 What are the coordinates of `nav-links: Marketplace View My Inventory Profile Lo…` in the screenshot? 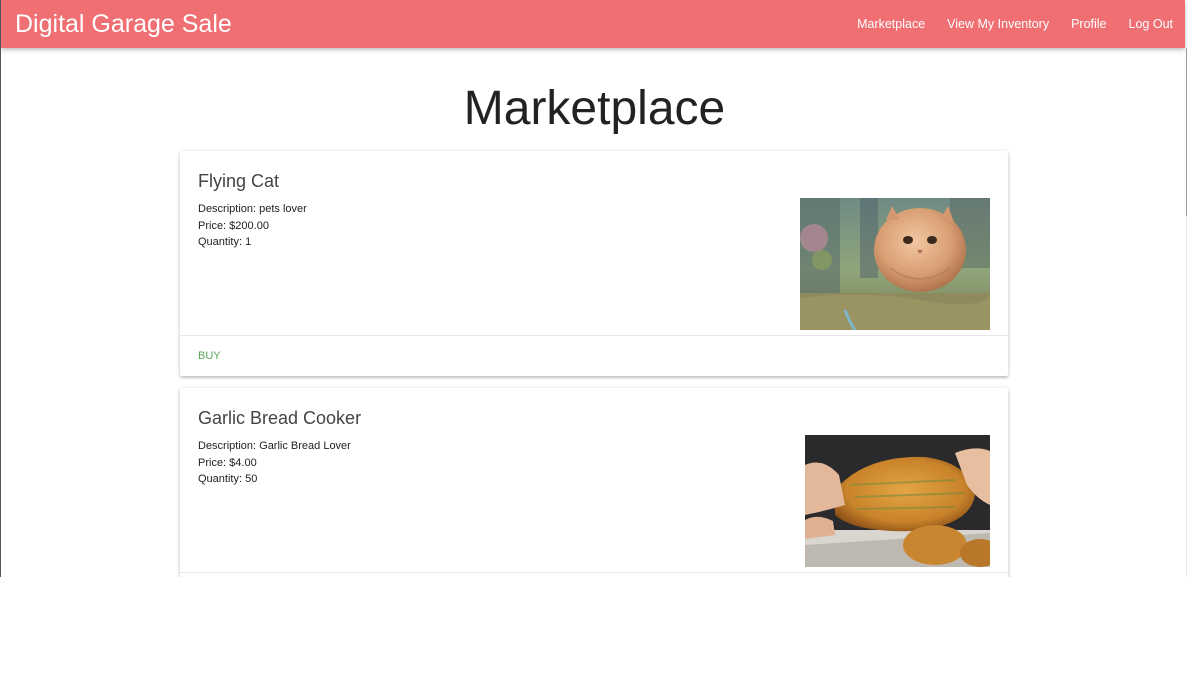 It's located at (1004, 24).